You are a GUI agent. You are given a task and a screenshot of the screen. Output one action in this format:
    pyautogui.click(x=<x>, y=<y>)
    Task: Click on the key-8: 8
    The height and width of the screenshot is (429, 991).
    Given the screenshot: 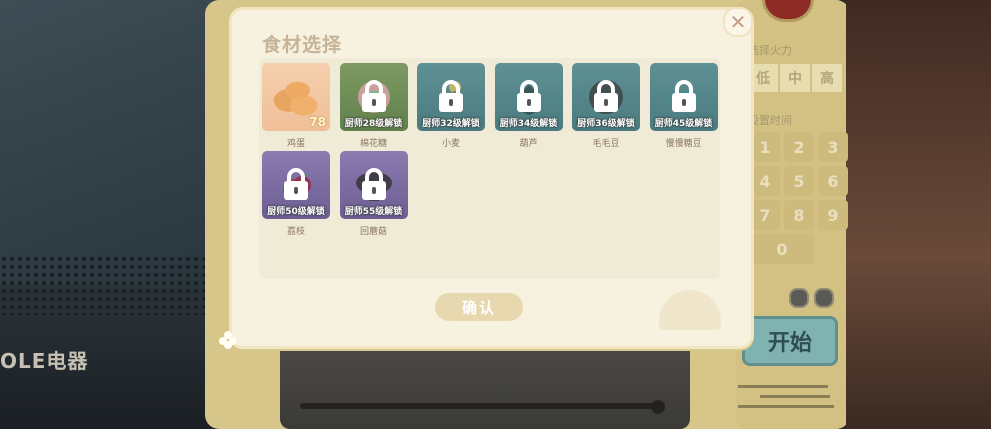 What is the action you would take?
    pyautogui.click(x=799, y=215)
    